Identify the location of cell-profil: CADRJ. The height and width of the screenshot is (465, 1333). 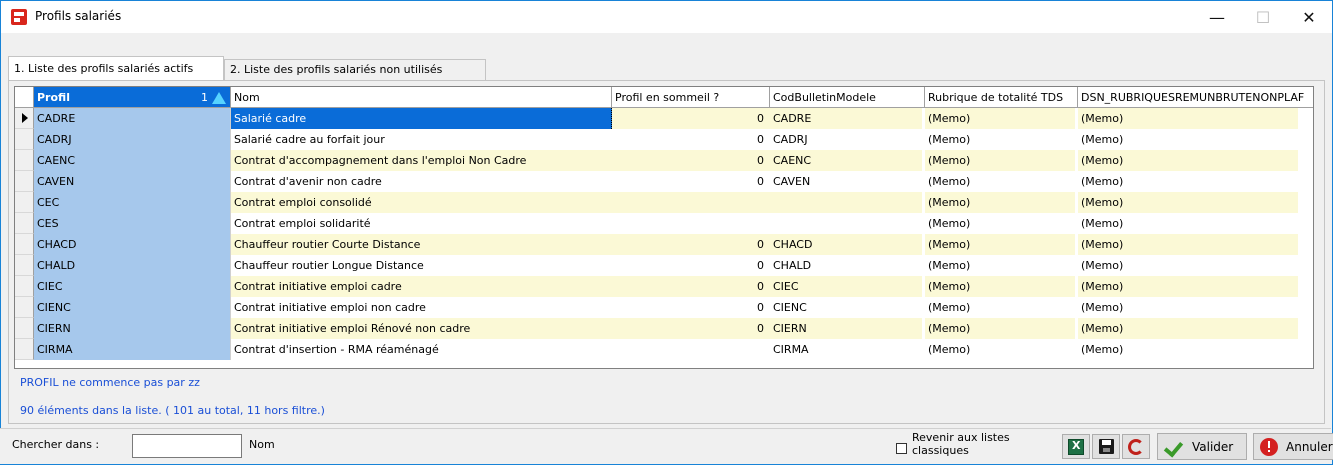
(132, 139).